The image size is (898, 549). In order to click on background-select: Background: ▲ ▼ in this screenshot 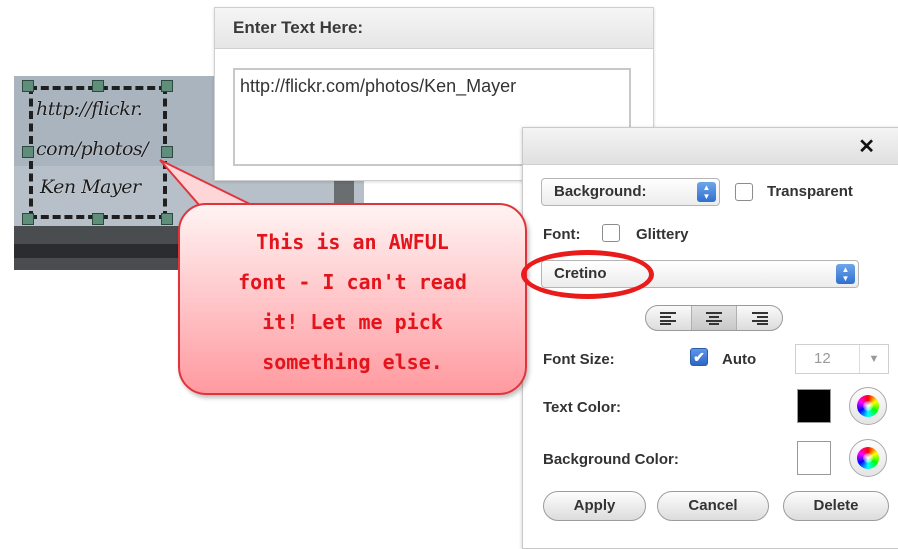, I will do `click(630, 192)`.